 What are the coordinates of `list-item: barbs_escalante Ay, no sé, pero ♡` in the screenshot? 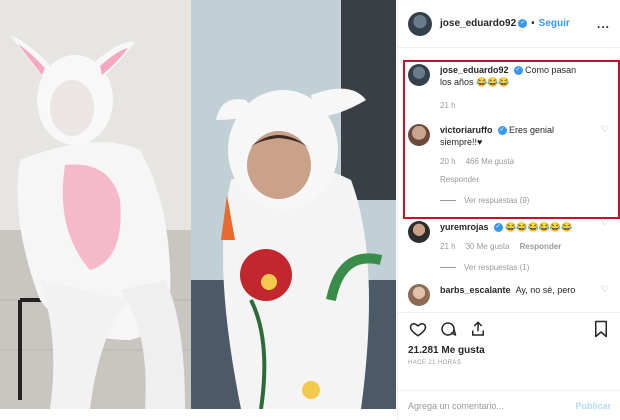 It's located at (509, 289).